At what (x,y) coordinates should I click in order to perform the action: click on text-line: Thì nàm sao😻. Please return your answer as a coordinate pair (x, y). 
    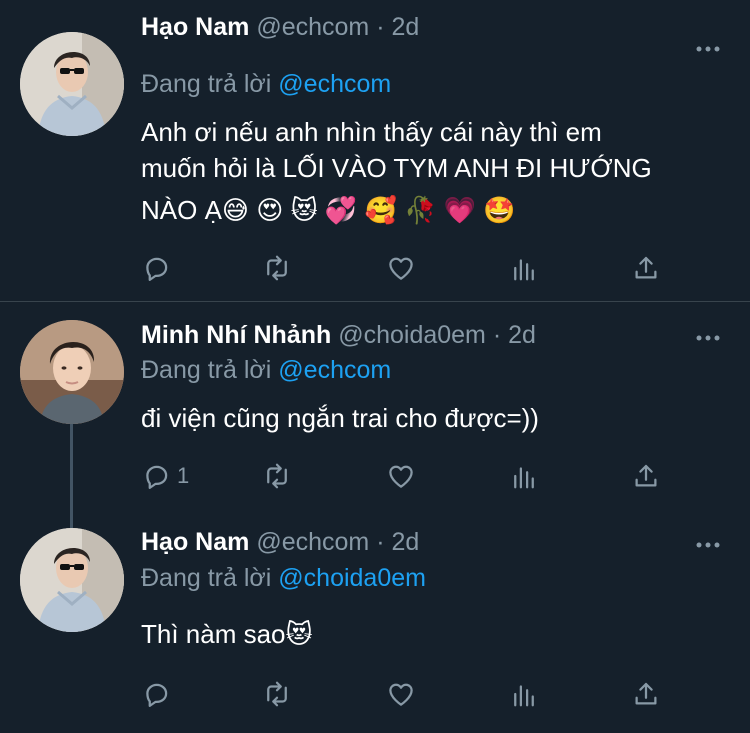
    Looking at the image, I should click on (227, 634).